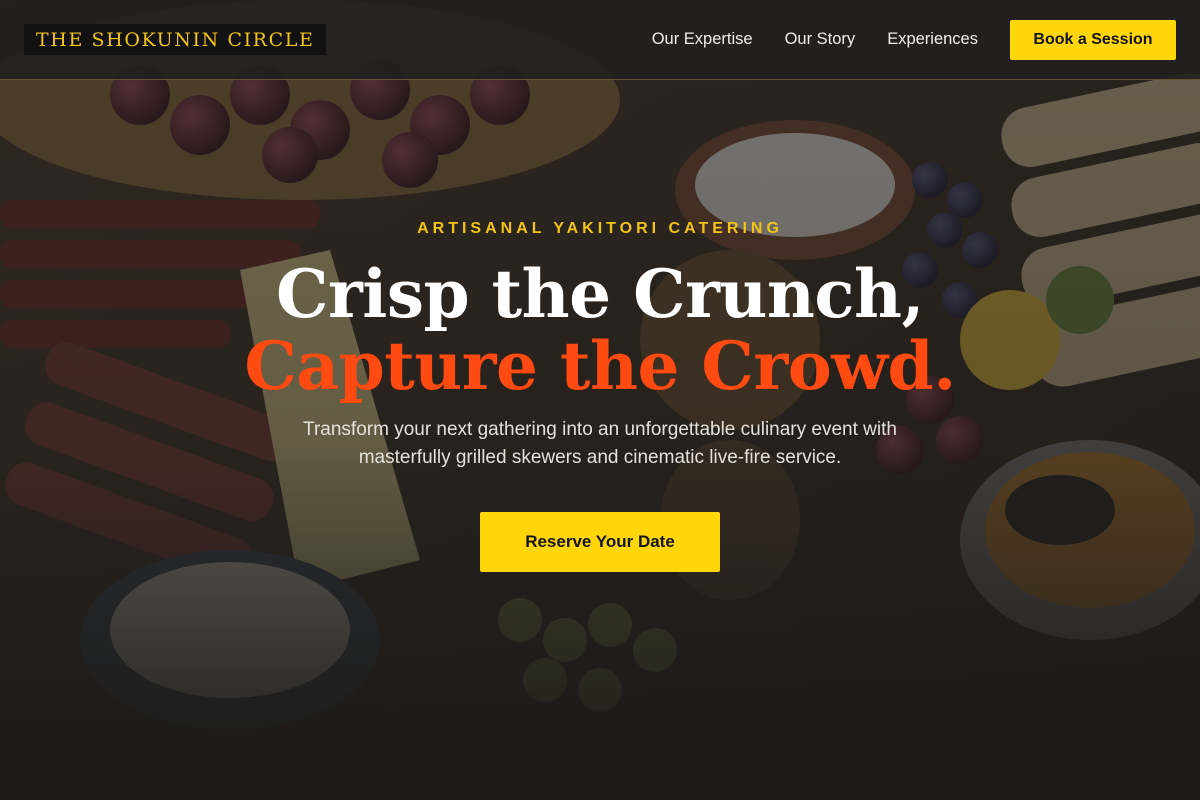 The image size is (1200, 800). I want to click on hero-headline: Crisp the Crunch, Capture the Crowd., so click(600, 330).